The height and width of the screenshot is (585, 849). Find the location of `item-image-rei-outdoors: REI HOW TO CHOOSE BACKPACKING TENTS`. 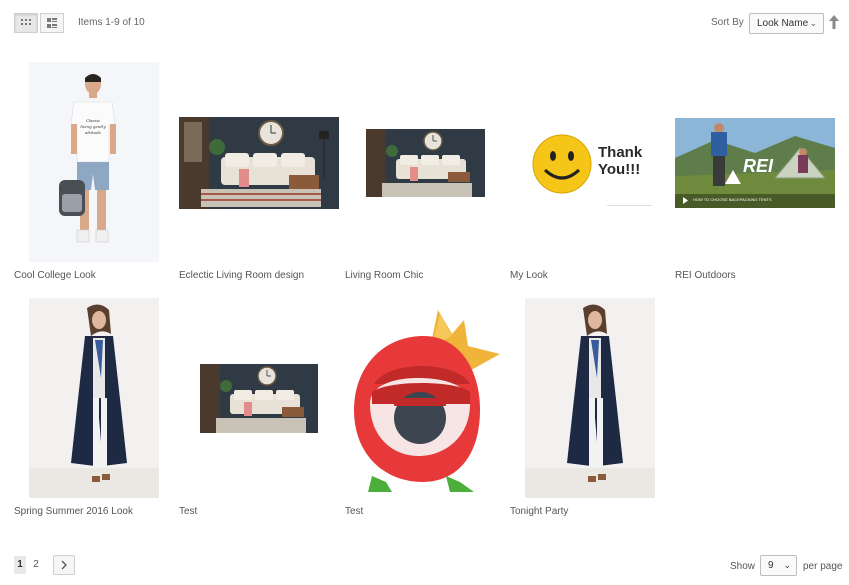

item-image-rei-outdoors: REI HOW TO CHOOSE BACKPACKING TENTS is located at coordinates (755, 163).